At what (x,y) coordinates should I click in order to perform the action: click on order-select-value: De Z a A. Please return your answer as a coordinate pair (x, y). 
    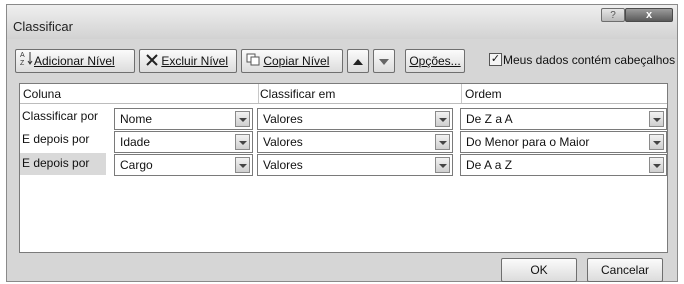
    Looking at the image, I should click on (489, 119).